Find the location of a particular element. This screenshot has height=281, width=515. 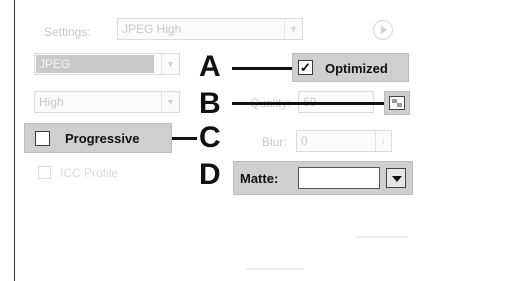

chevron-right-icon: › is located at coordinates (383, 141).